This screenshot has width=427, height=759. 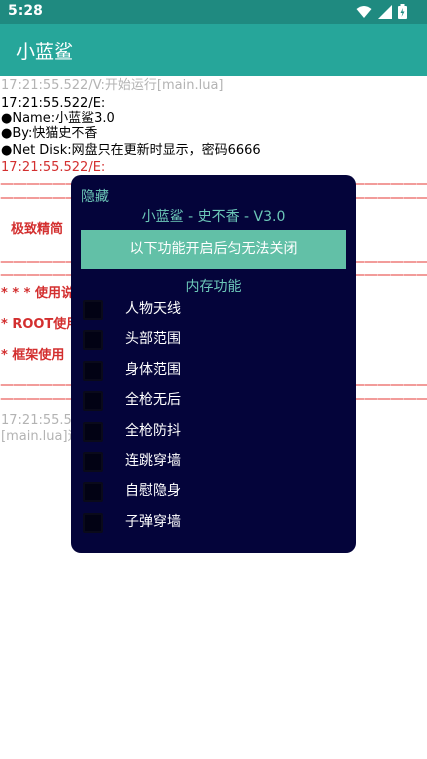 I want to click on option-row: 连跳穿墙, so click(x=213, y=460).